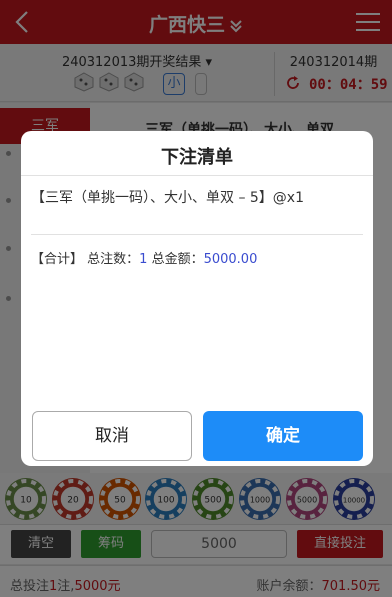 The image size is (392, 597). What do you see at coordinates (167, 198) in the screenshot?
I see `bet-list-item: 【三军（单挑一码）、大小、单双 – 5】@x1` at bounding box center [167, 198].